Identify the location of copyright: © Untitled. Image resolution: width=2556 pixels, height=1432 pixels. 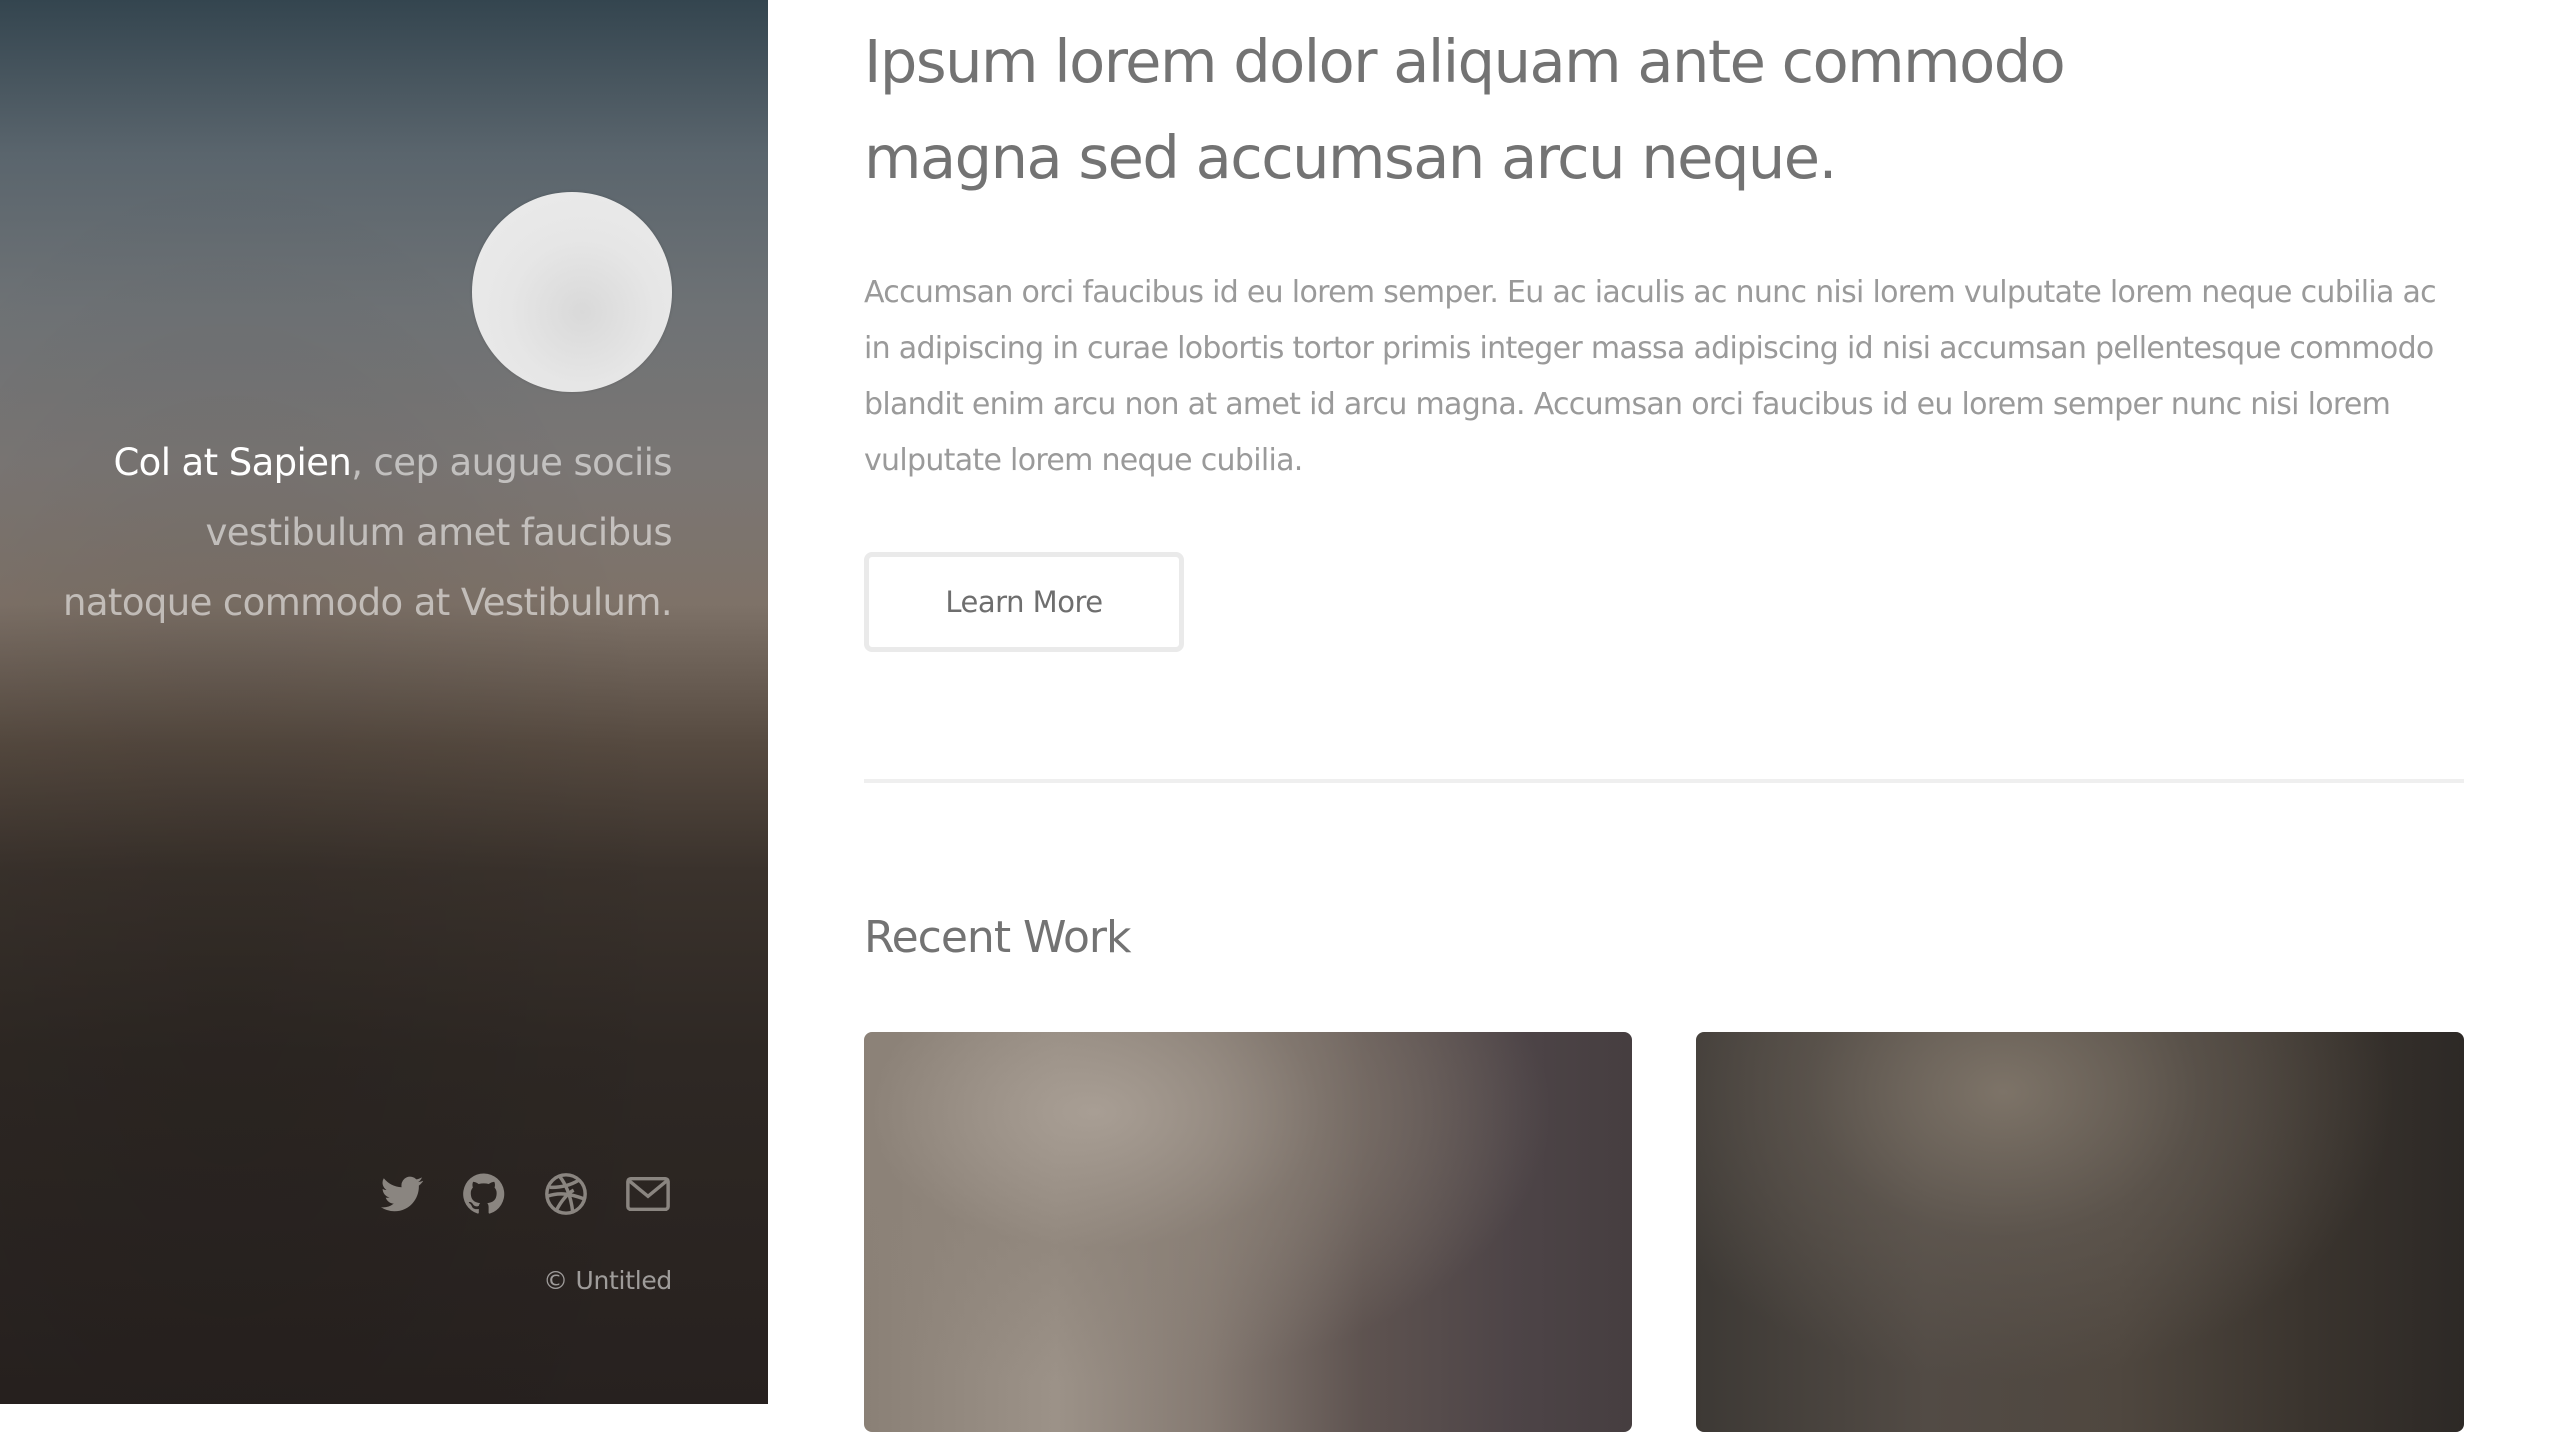
(607, 1280).